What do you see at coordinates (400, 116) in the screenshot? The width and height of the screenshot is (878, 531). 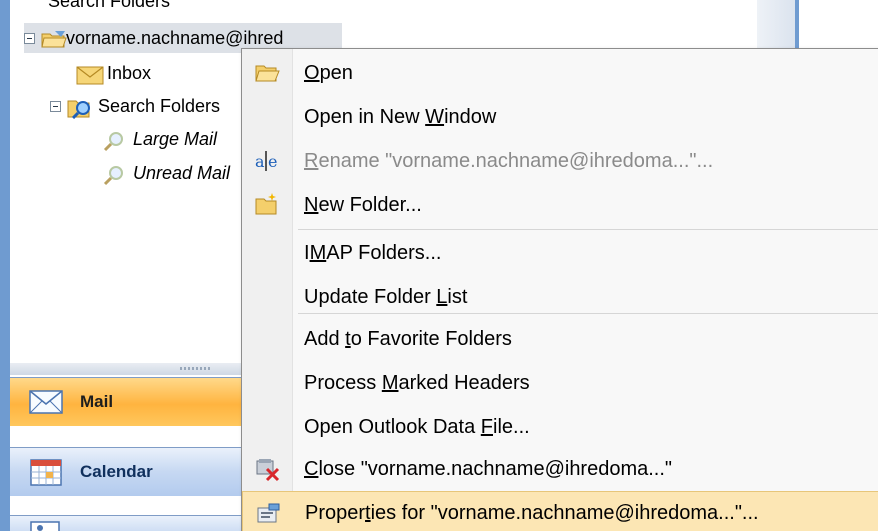 I see `menu-item-label: Open in New Window` at bounding box center [400, 116].